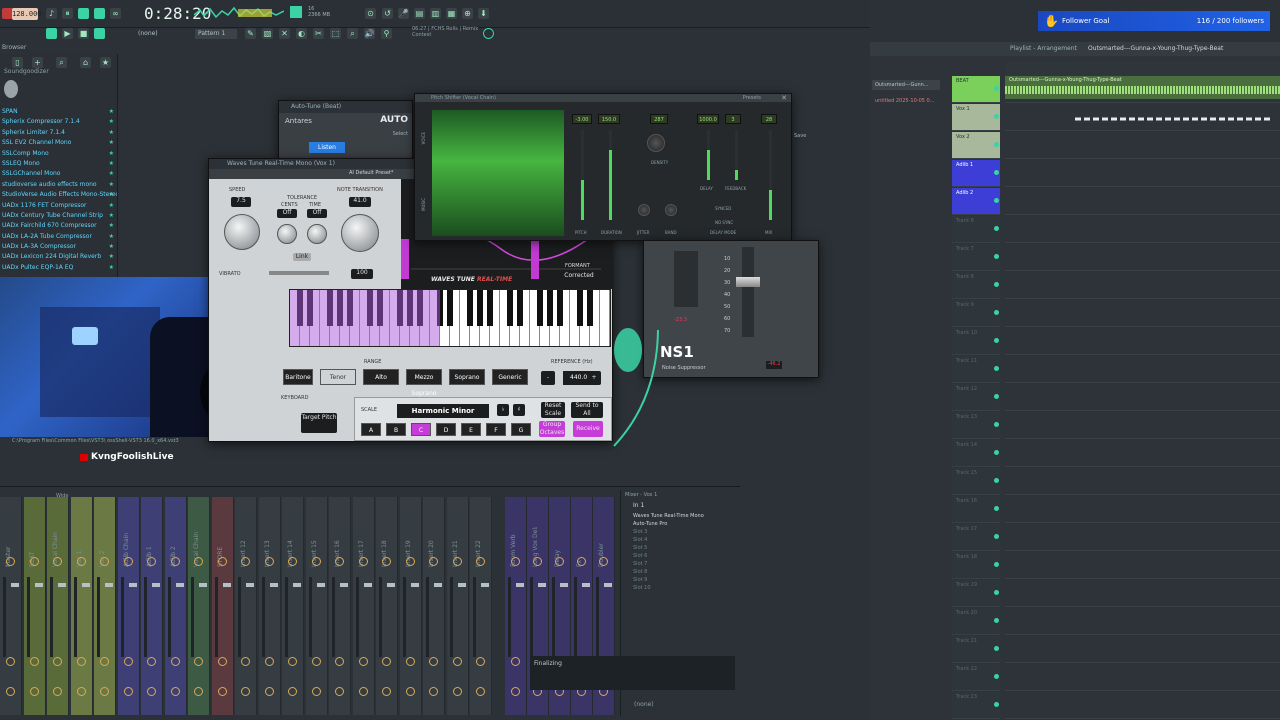 The width and height of the screenshot is (1280, 720). Describe the element at coordinates (175, 606) in the screenshot. I see `mixer-strip: Adlib 2` at that location.